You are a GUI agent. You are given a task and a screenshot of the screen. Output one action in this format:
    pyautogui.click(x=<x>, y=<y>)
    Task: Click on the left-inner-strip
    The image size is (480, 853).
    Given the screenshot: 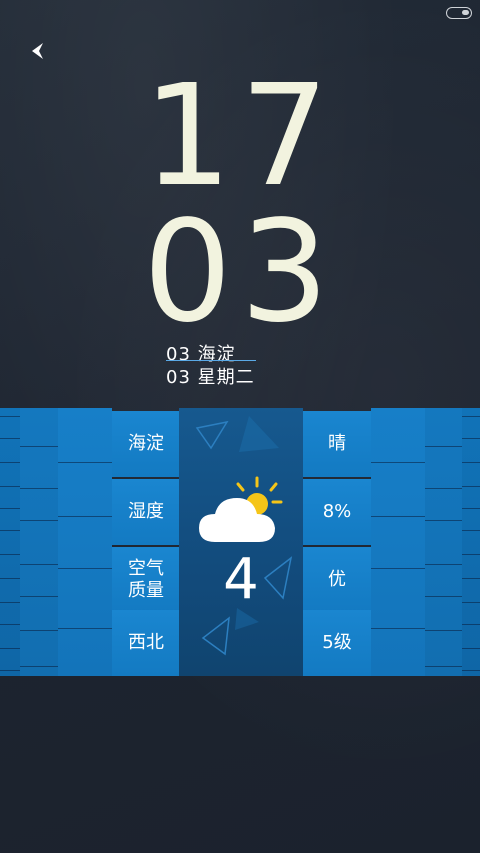 What is the action you would take?
    pyautogui.click(x=85, y=542)
    